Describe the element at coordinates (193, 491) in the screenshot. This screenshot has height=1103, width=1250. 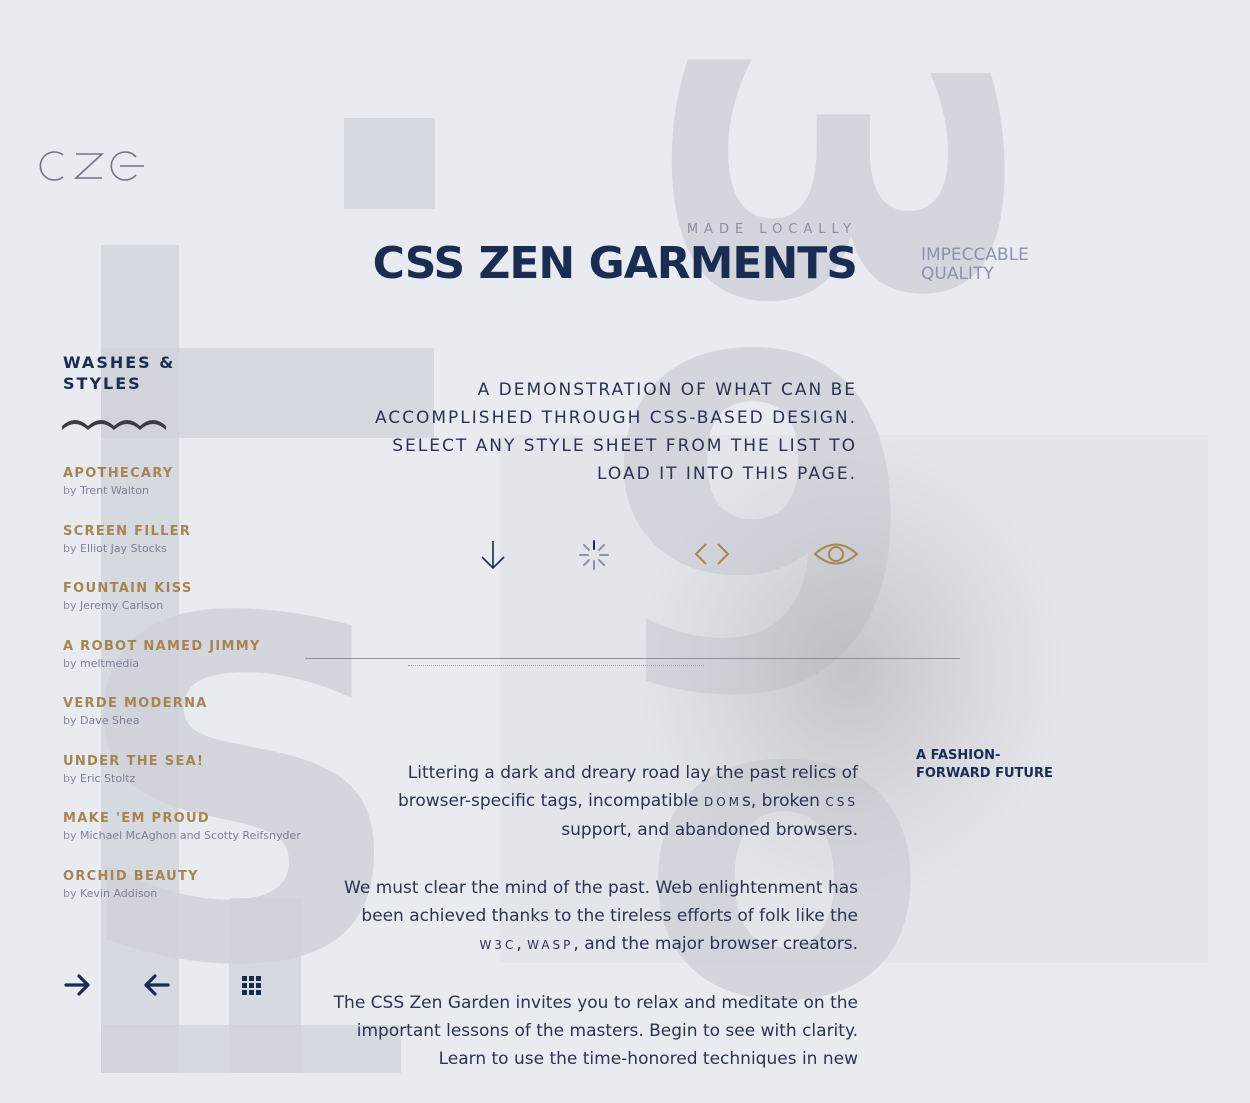
I see `style-byline: by Trent Walton` at that location.